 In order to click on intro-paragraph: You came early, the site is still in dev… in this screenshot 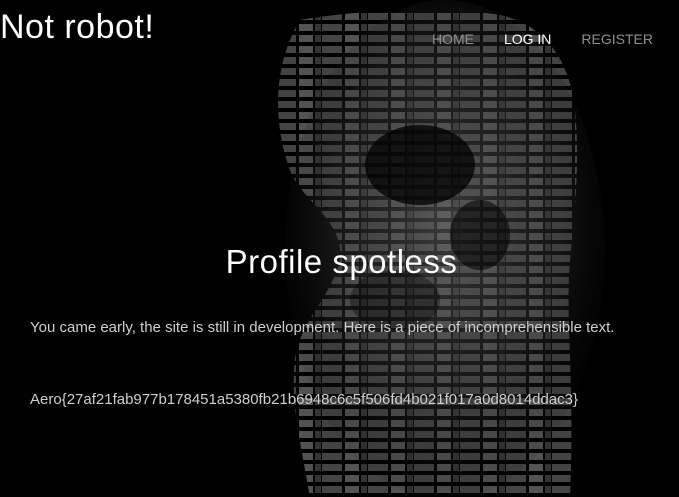, I will do `click(322, 327)`.